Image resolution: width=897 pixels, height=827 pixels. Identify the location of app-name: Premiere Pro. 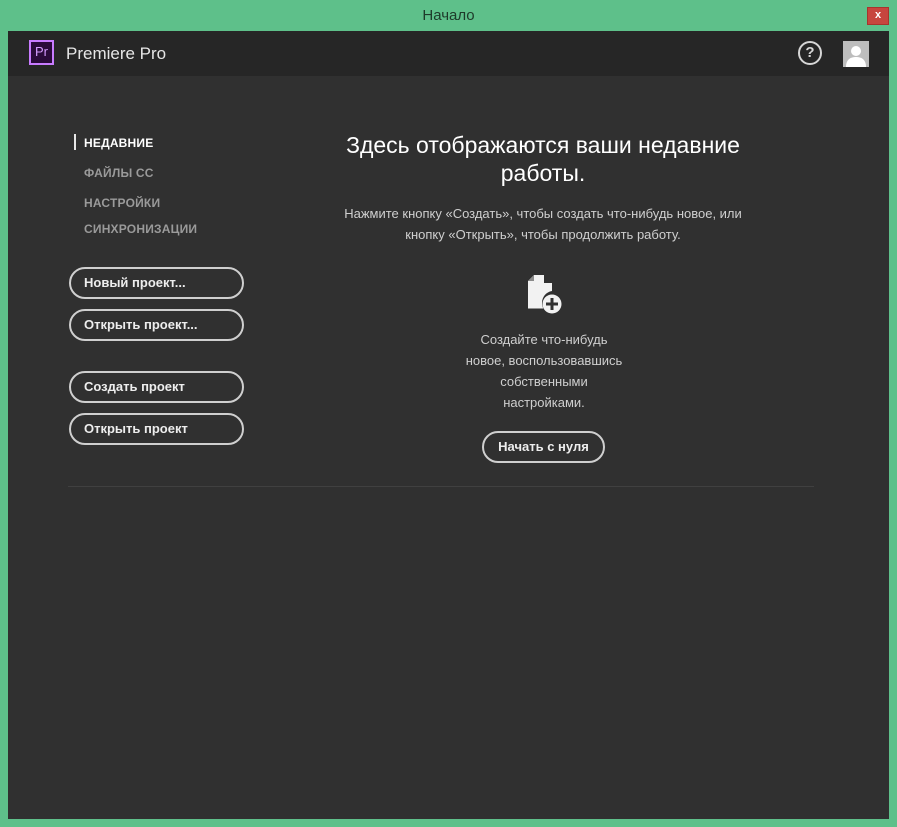
(116, 53).